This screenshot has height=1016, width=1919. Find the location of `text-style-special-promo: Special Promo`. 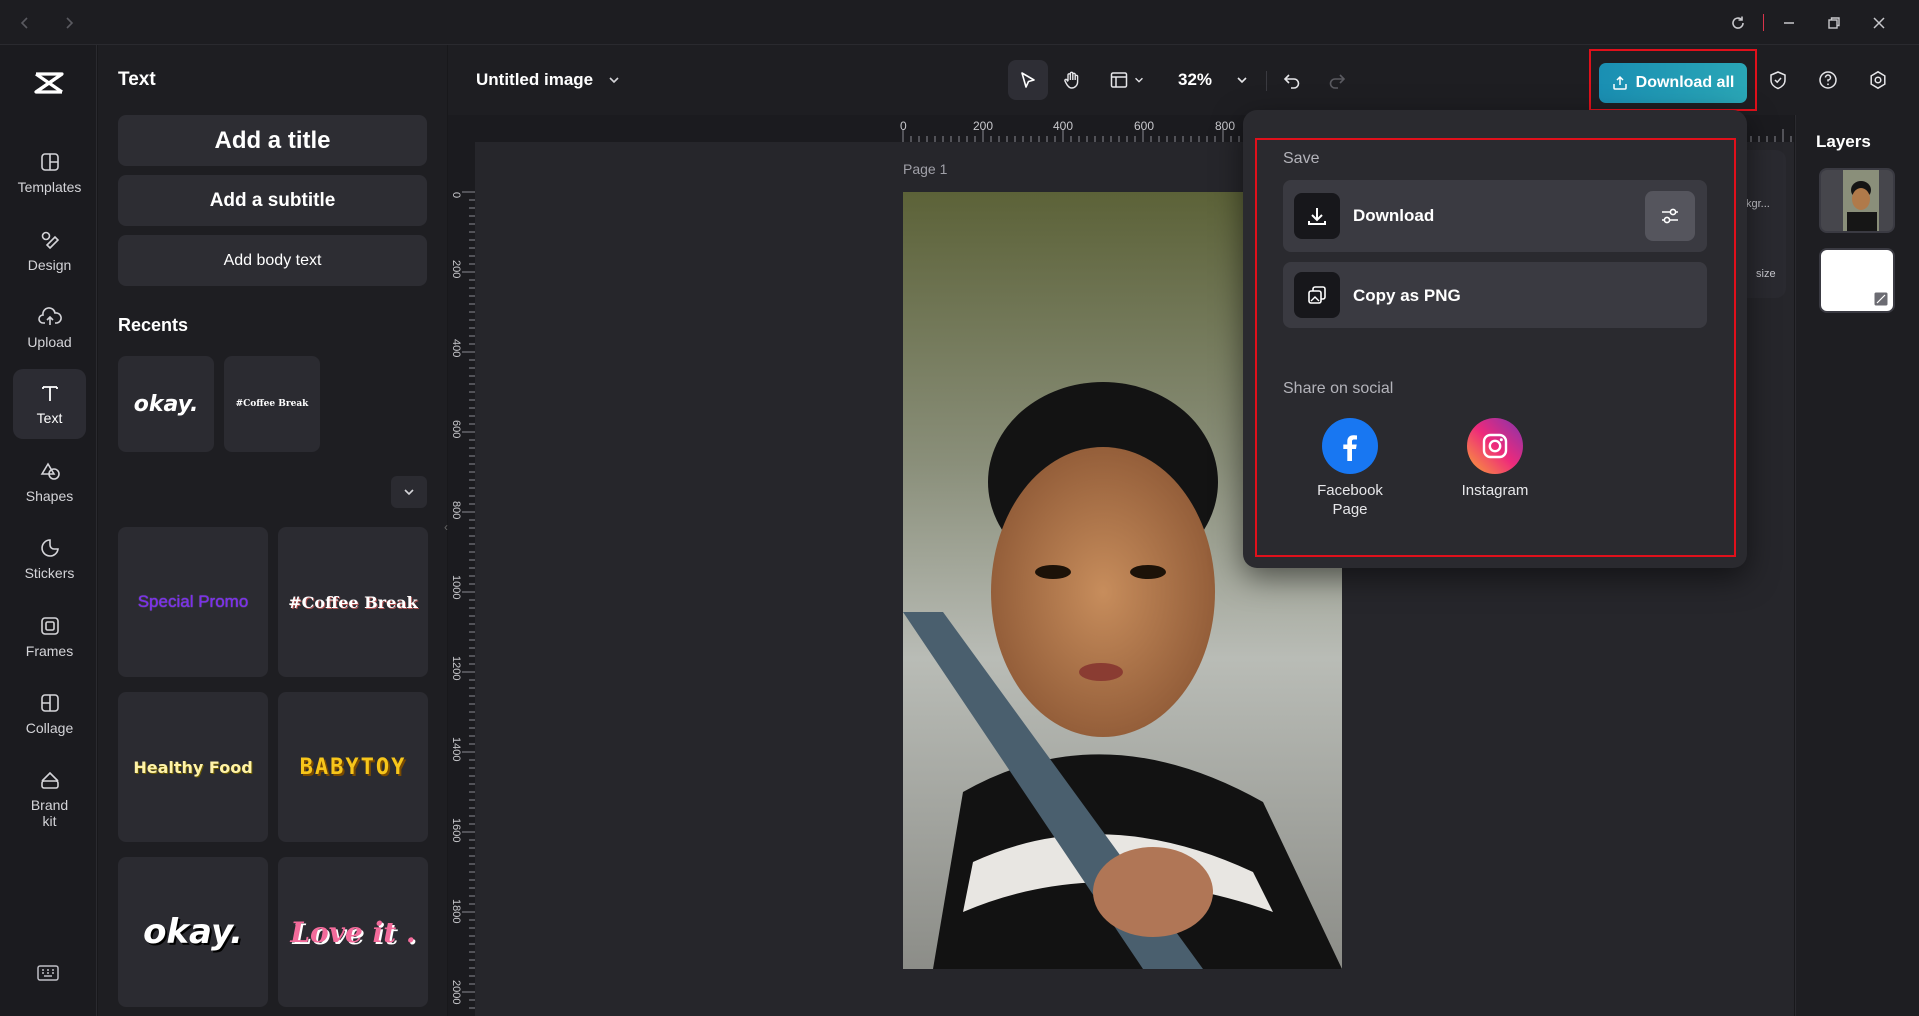

text-style-special-promo: Special Promo is located at coordinates (193, 602).